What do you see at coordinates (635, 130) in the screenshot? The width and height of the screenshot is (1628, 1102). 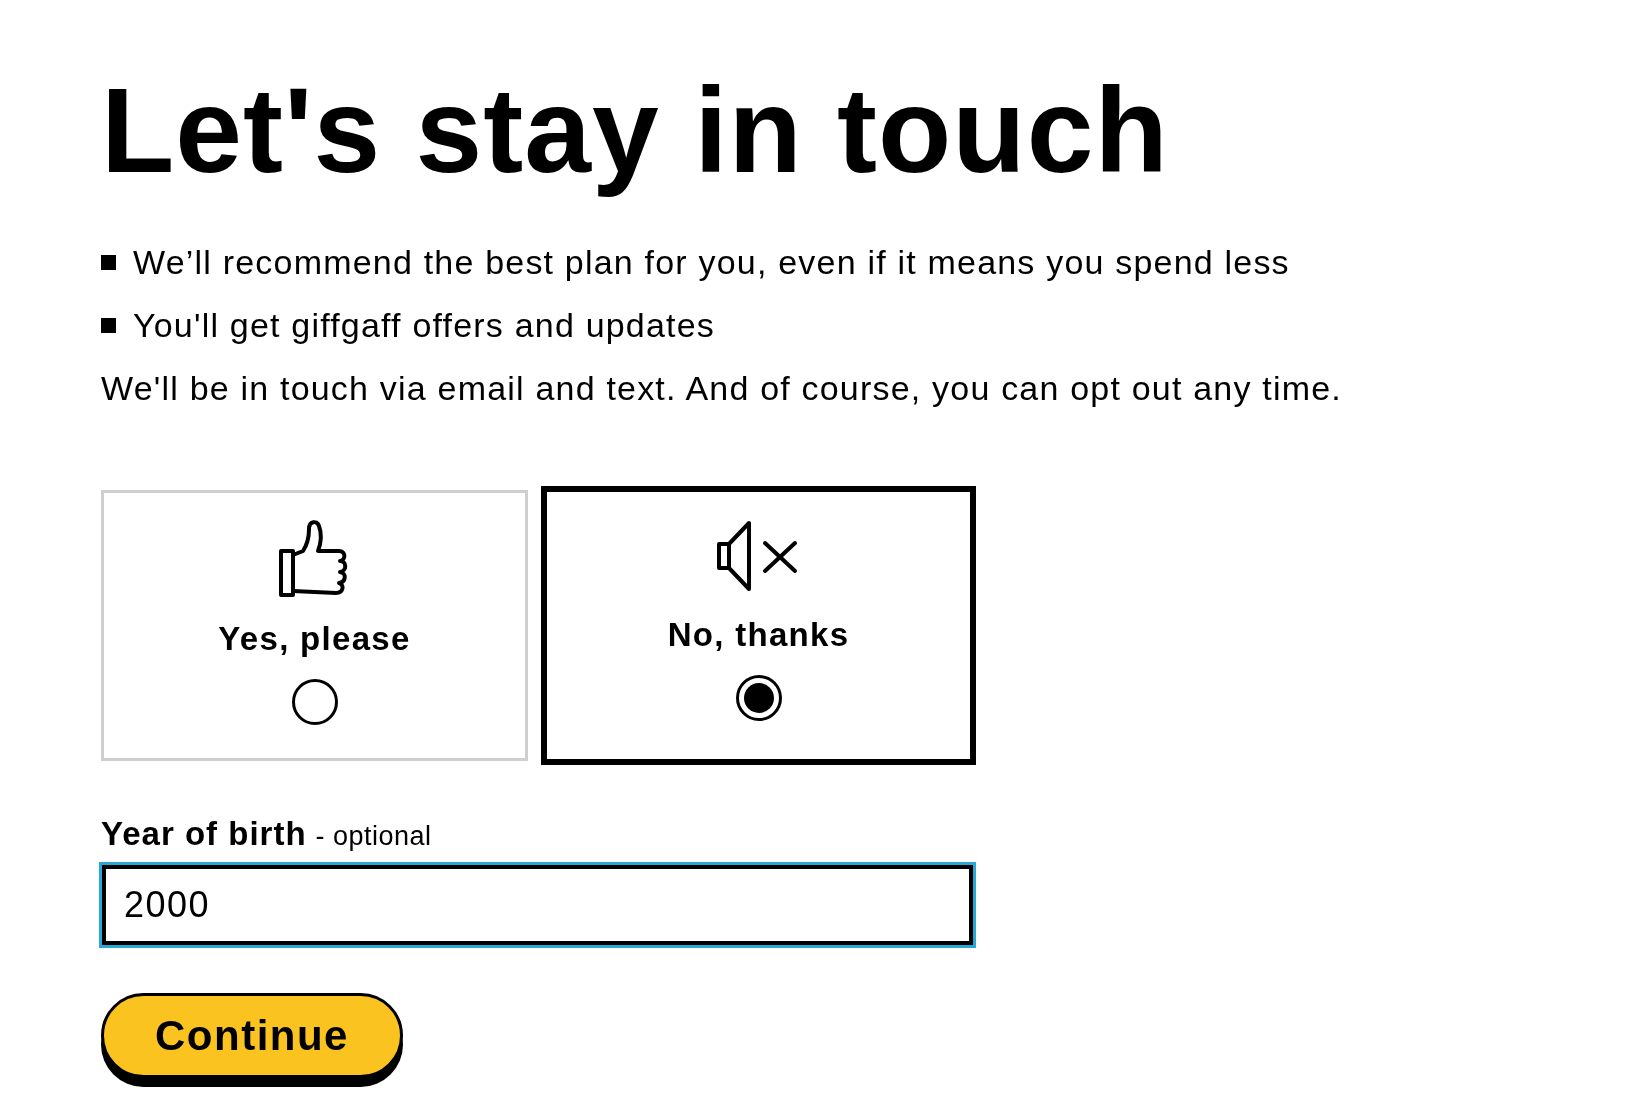 I see `page-heading: Let's stay in touch` at bounding box center [635, 130].